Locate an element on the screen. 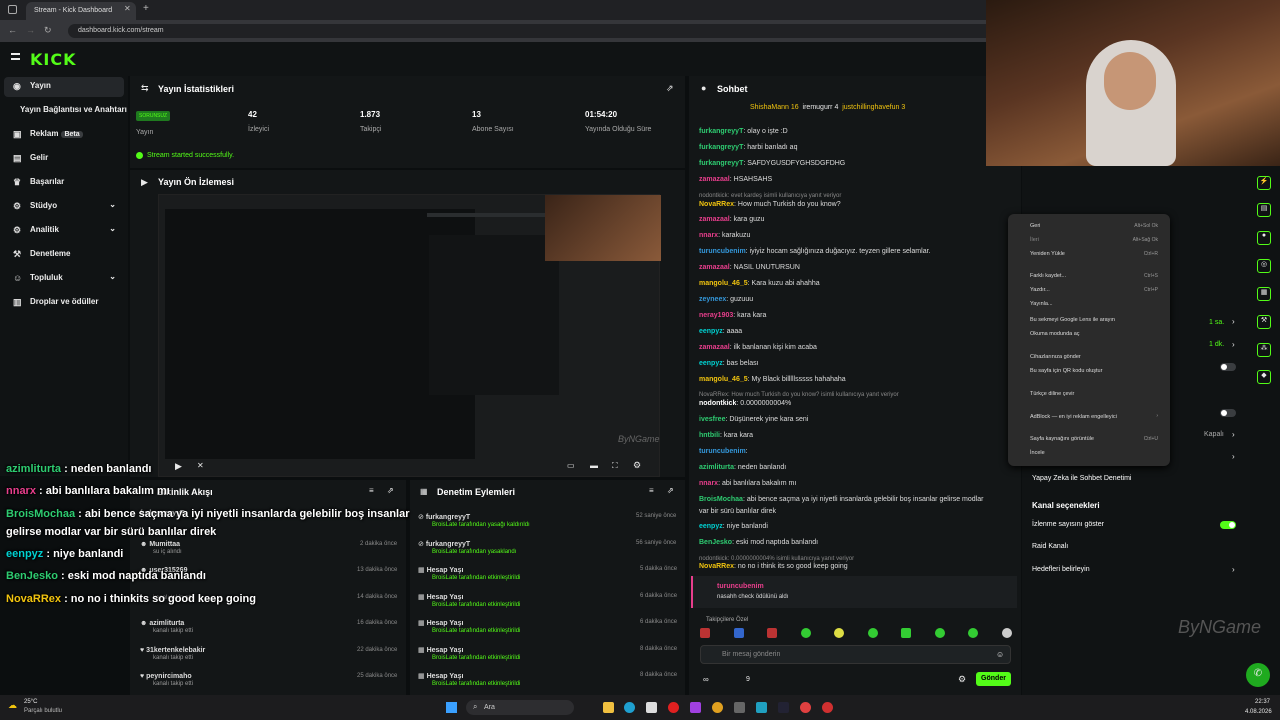  ai-moderation-item: Yapay Zeka ile Sohbet Denetimi is located at coordinates (1081, 478).